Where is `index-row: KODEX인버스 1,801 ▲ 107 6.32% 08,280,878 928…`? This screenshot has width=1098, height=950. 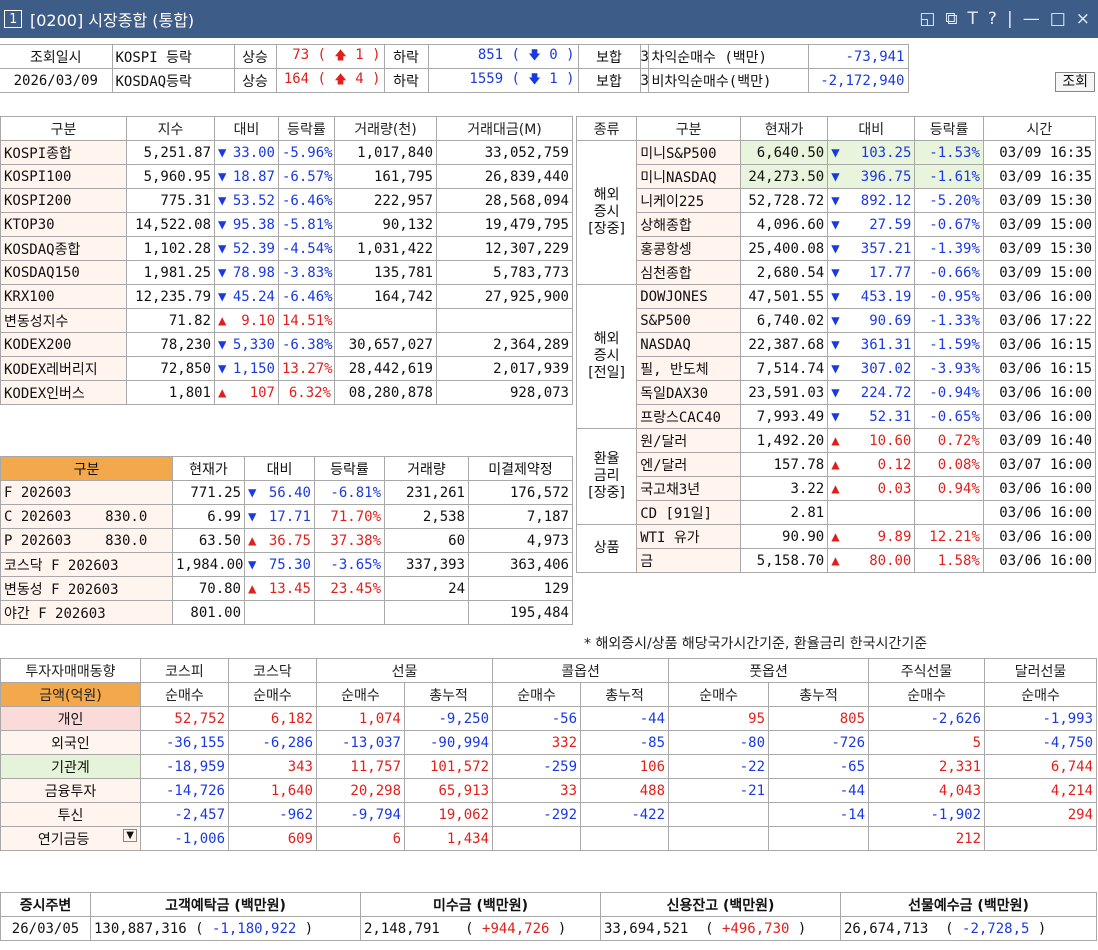
index-row: KODEX인버스 1,801 ▲ 107 6.32% 08,280,878 928… is located at coordinates (286, 392).